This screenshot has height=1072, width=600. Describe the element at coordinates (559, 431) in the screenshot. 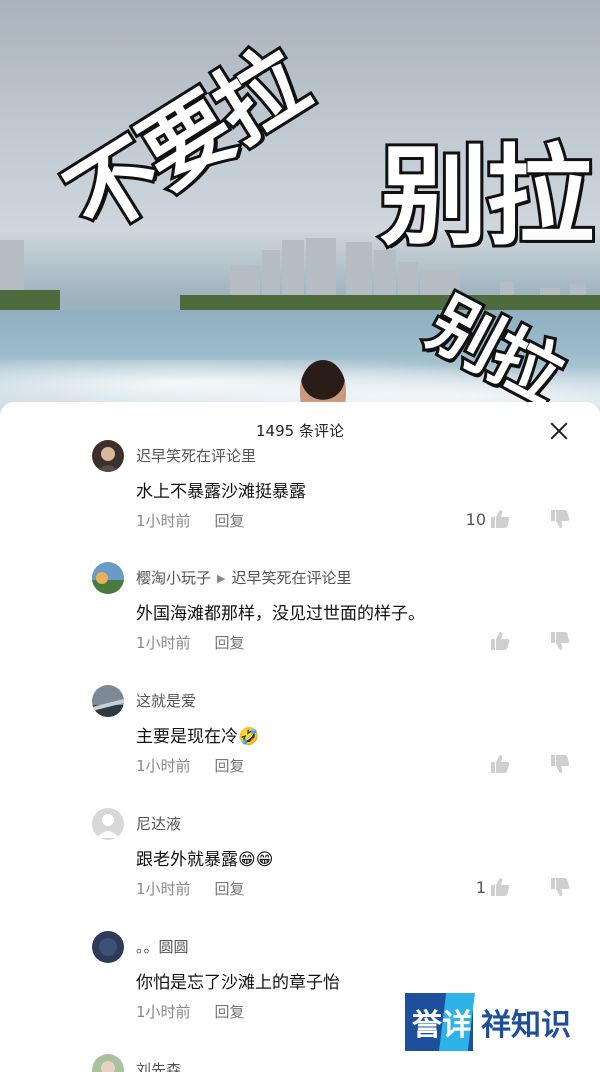

I see `close-icon` at that location.